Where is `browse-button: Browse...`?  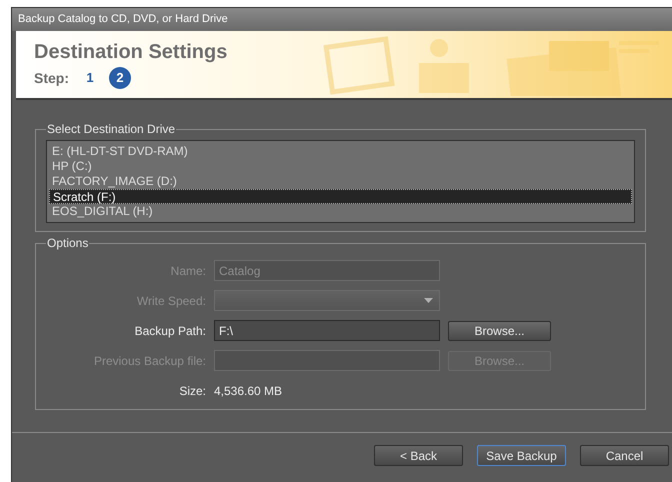
browse-button: Browse... is located at coordinates (499, 330).